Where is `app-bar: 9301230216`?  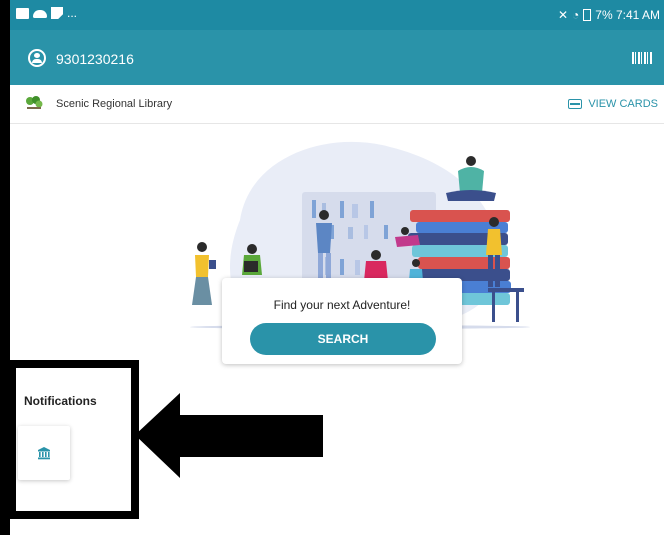
app-bar: 9301230216 is located at coordinates (337, 57).